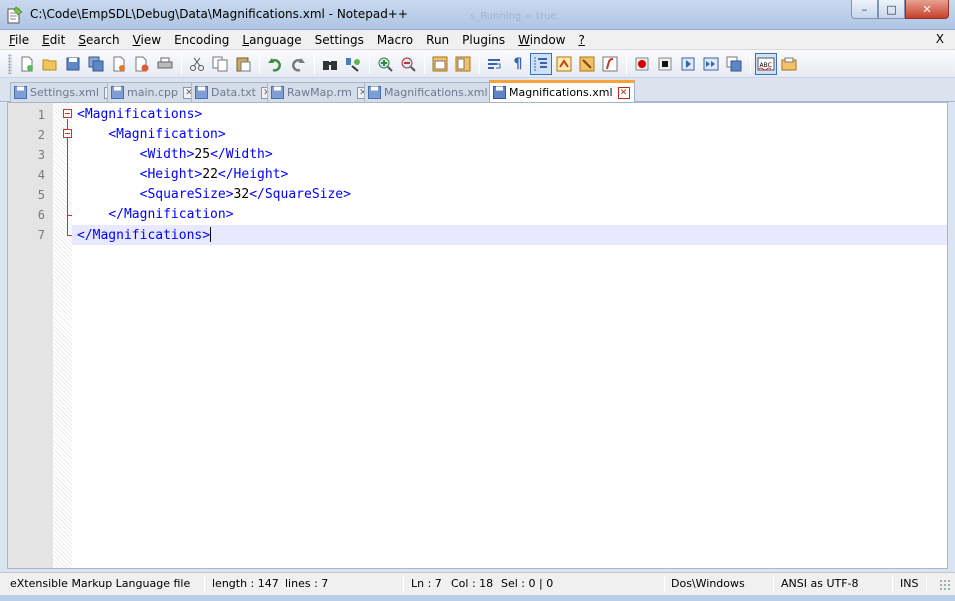  Describe the element at coordinates (140, 114) in the screenshot. I see `xml-tag: <Magnifications>` at that location.